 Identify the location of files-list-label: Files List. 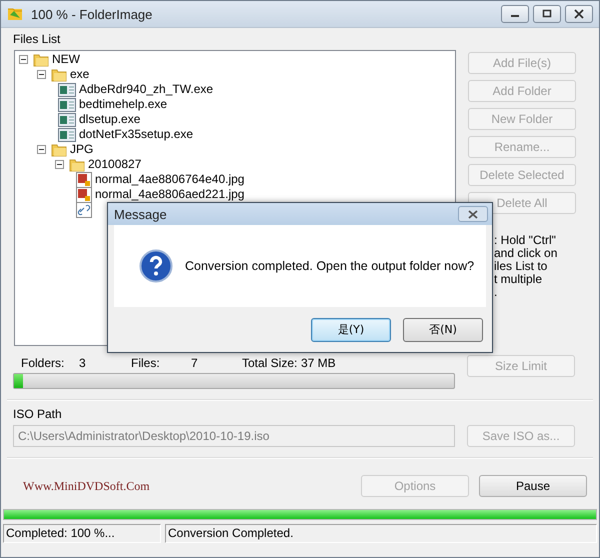
(36, 39).